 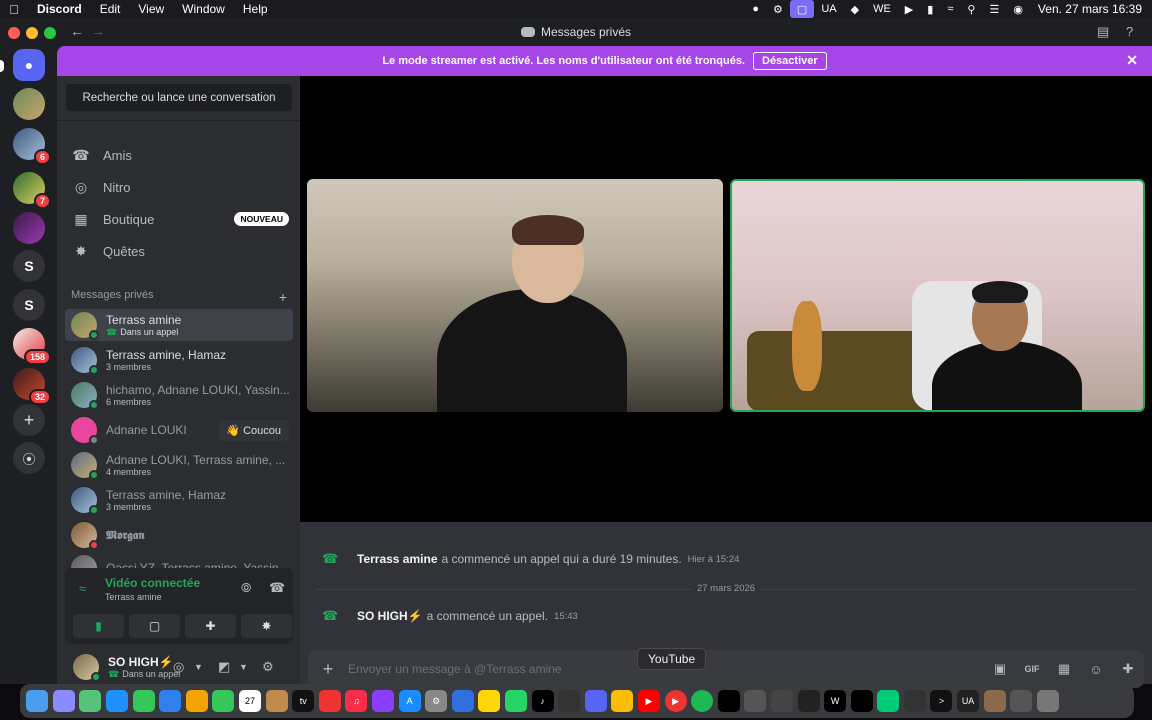 I want to click on notes-icon, so click(x=489, y=701).